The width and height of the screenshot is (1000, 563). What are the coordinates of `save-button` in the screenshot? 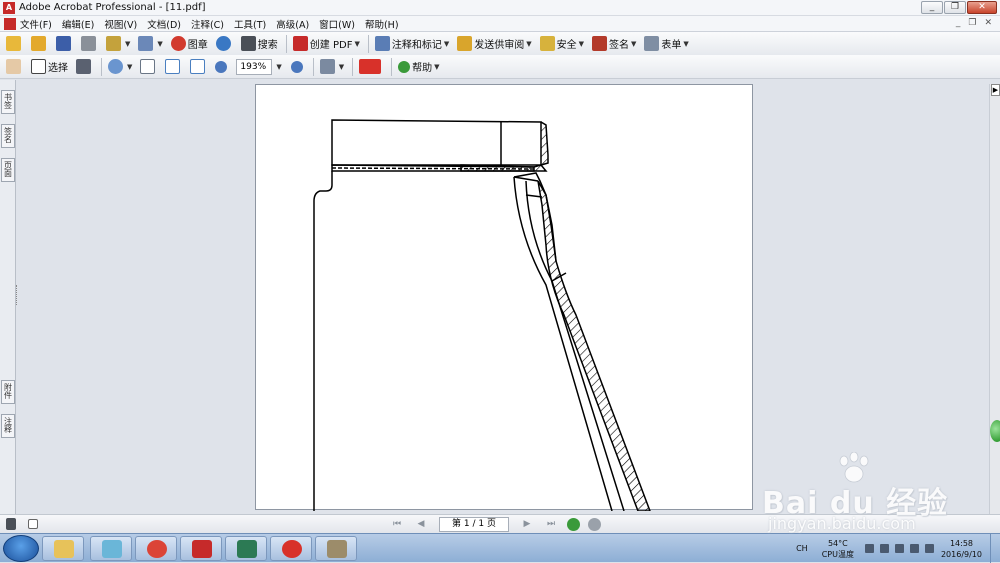 It's located at (64, 44).